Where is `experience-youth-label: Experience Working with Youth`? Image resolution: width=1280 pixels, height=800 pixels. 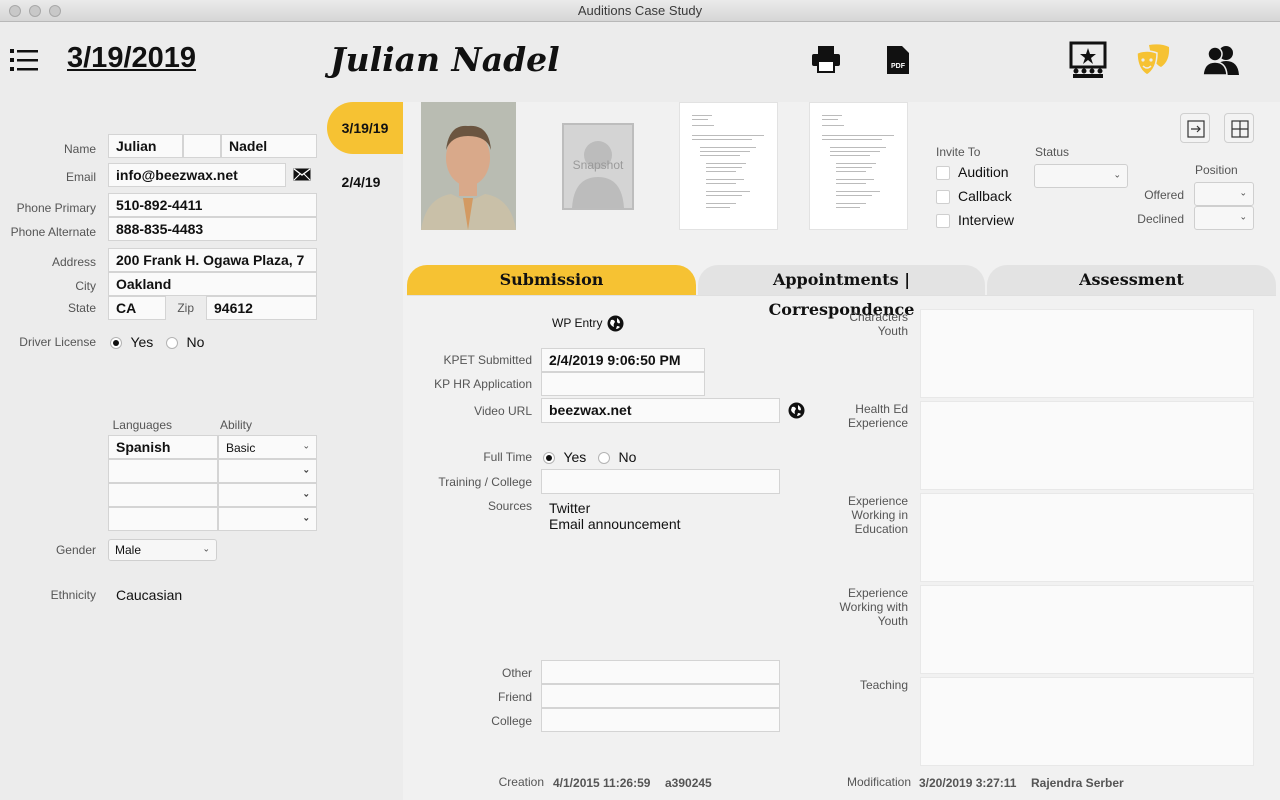 experience-youth-label: Experience Working with Youth is located at coordinates (873, 607).